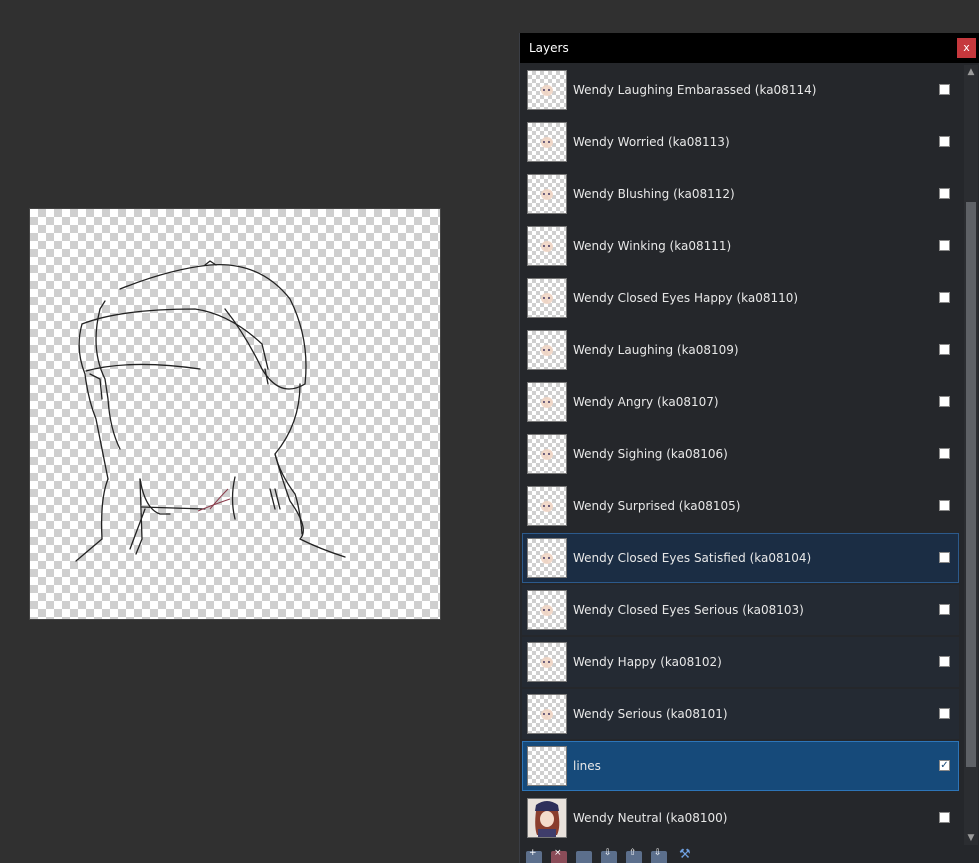 This screenshot has width=979, height=863. Describe the element at coordinates (646, 402) in the screenshot. I see `layer-name: Wendy Angry (ka08107)` at that location.